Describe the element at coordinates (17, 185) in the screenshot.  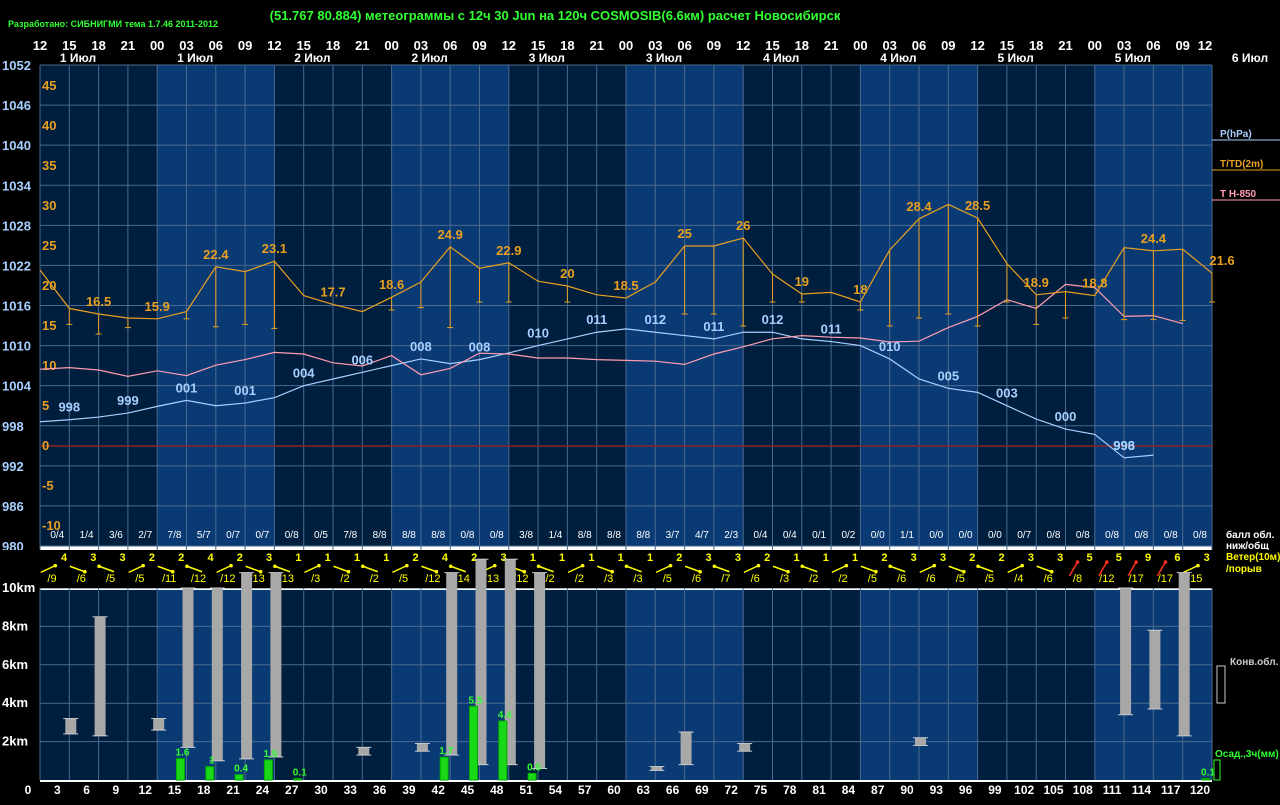
I see `pressure-tick: 1034` at that location.